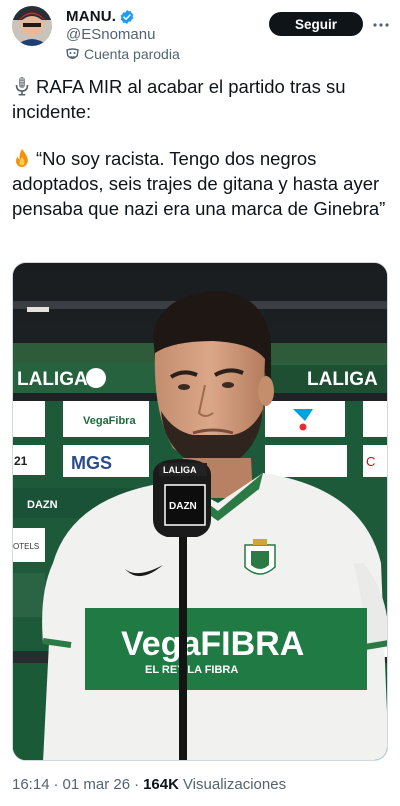 Image resolution: width=400 pixels, height=806 pixels. Describe the element at coordinates (370, 461) in the screenshot. I see `svg-text: C` at that location.